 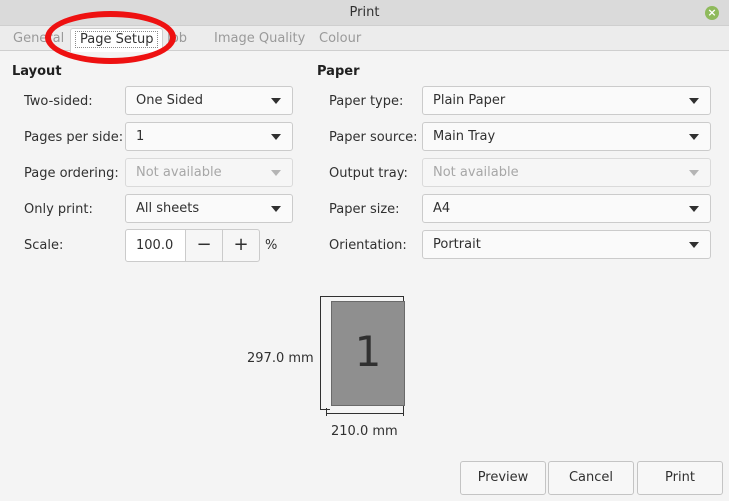 I want to click on only-print-value: All sheets, so click(x=168, y=208).